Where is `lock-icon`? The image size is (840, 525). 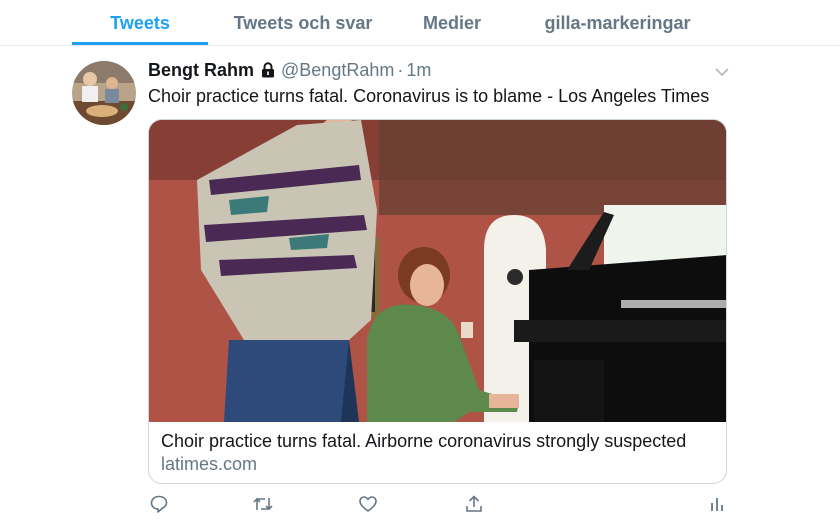
lock-icon is located at coordinates (268, 70).